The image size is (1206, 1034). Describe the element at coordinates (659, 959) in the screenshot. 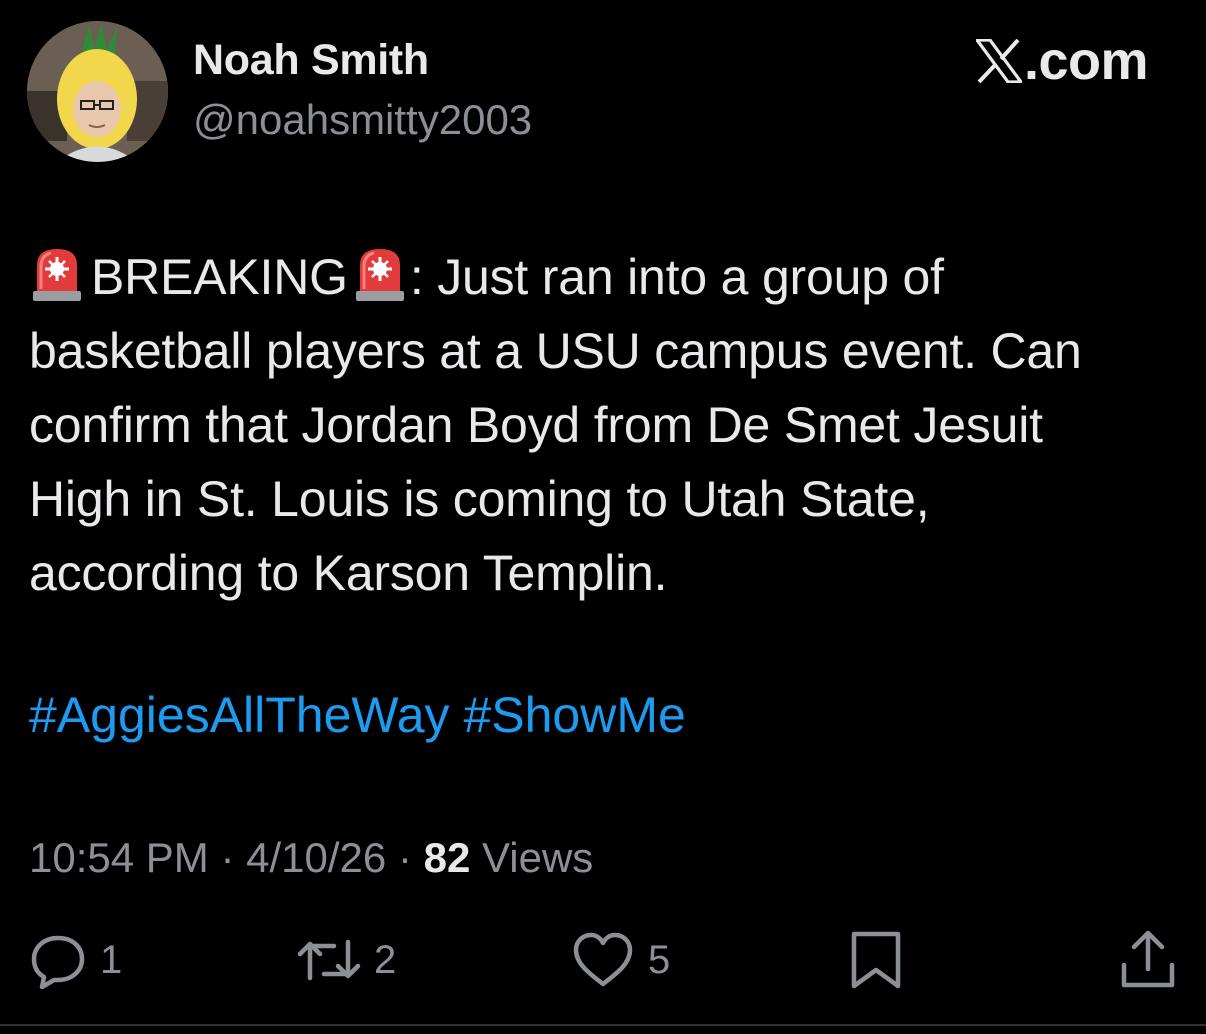

I see `like-count: 5` at that location.